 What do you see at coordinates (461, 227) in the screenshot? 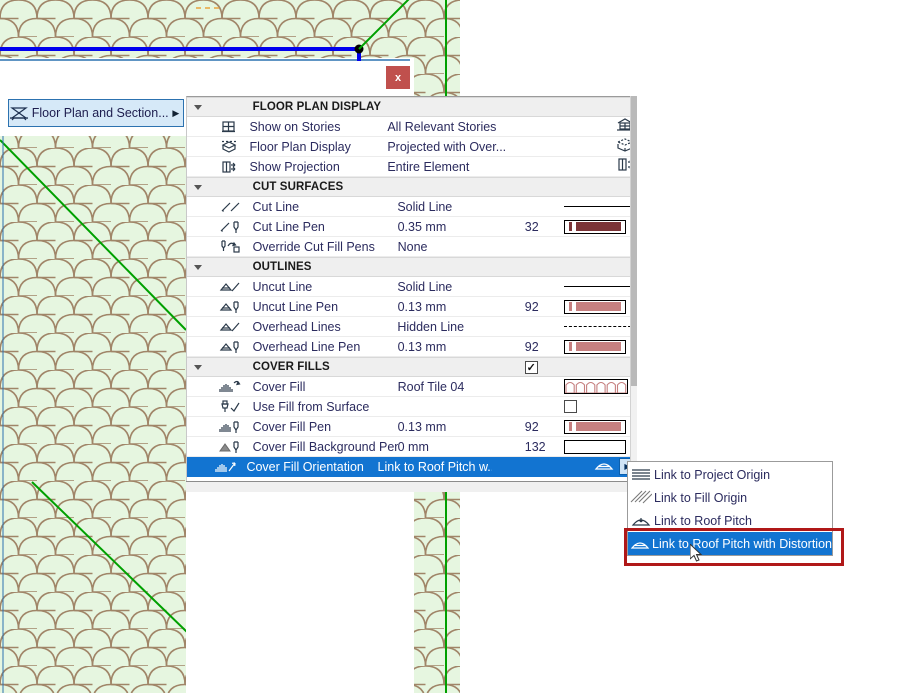
I see `row-value: 0.35 mm` at bounding box center [461, 227].